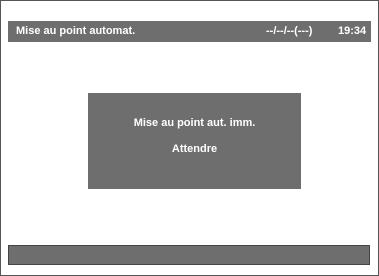 The width and height of the screenshot is (379, 276). I want to click on dialog-status: Attendre, so click(194, 149).